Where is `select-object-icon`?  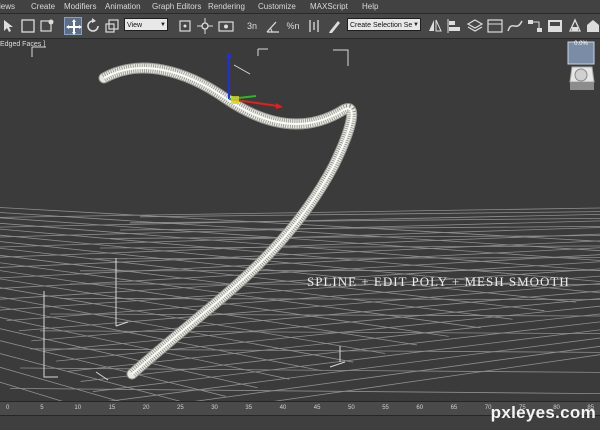 select-object-icon is located at coordinates (9, 26).